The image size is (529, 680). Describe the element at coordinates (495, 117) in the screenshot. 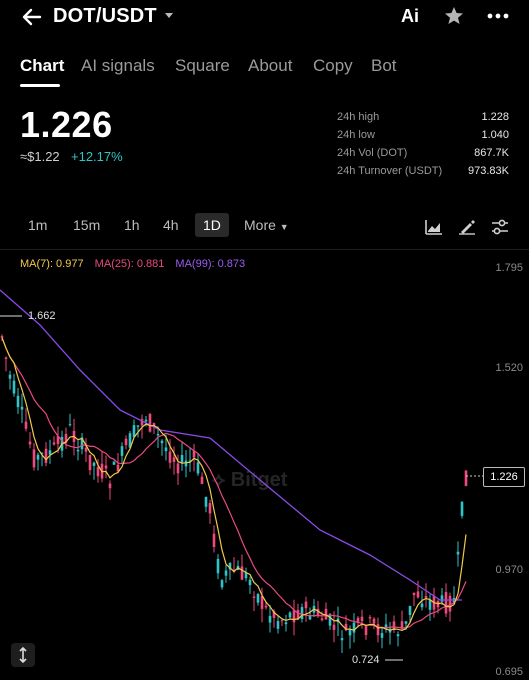

I see `stat-value: 1.228` at that location.